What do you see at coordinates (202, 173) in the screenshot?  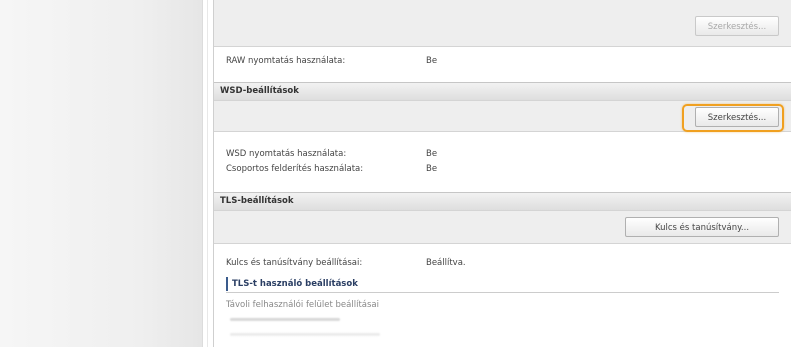 I see `pane-divider` at bounding box center [202, 173].